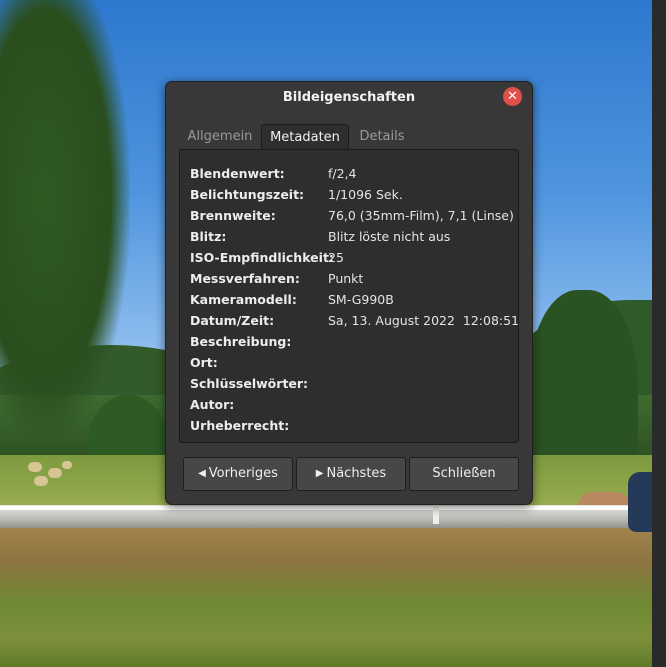 The image size is (666, 667). Describe the element at coordinates (212, 404) in the screenshot. I see `field-label: Autor:` at that location.